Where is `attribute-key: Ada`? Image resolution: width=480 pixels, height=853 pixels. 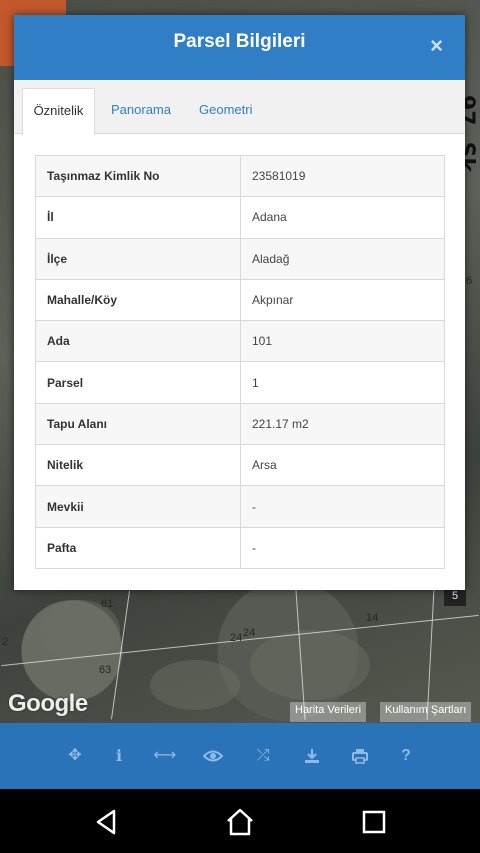 attribute-key: Ada is located at coordinates (138, 341).